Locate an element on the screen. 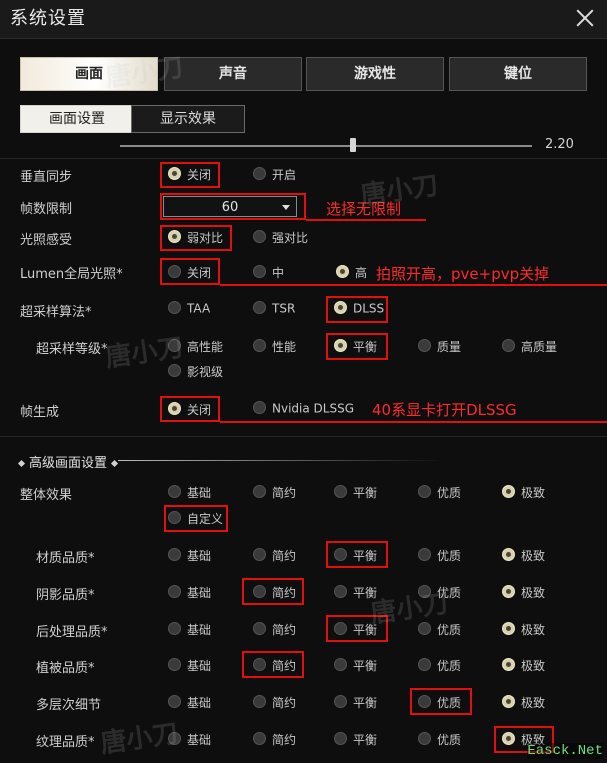 The image size is (607, 763). texture-quality-option: 简约 is located at coordinates (274, 742).